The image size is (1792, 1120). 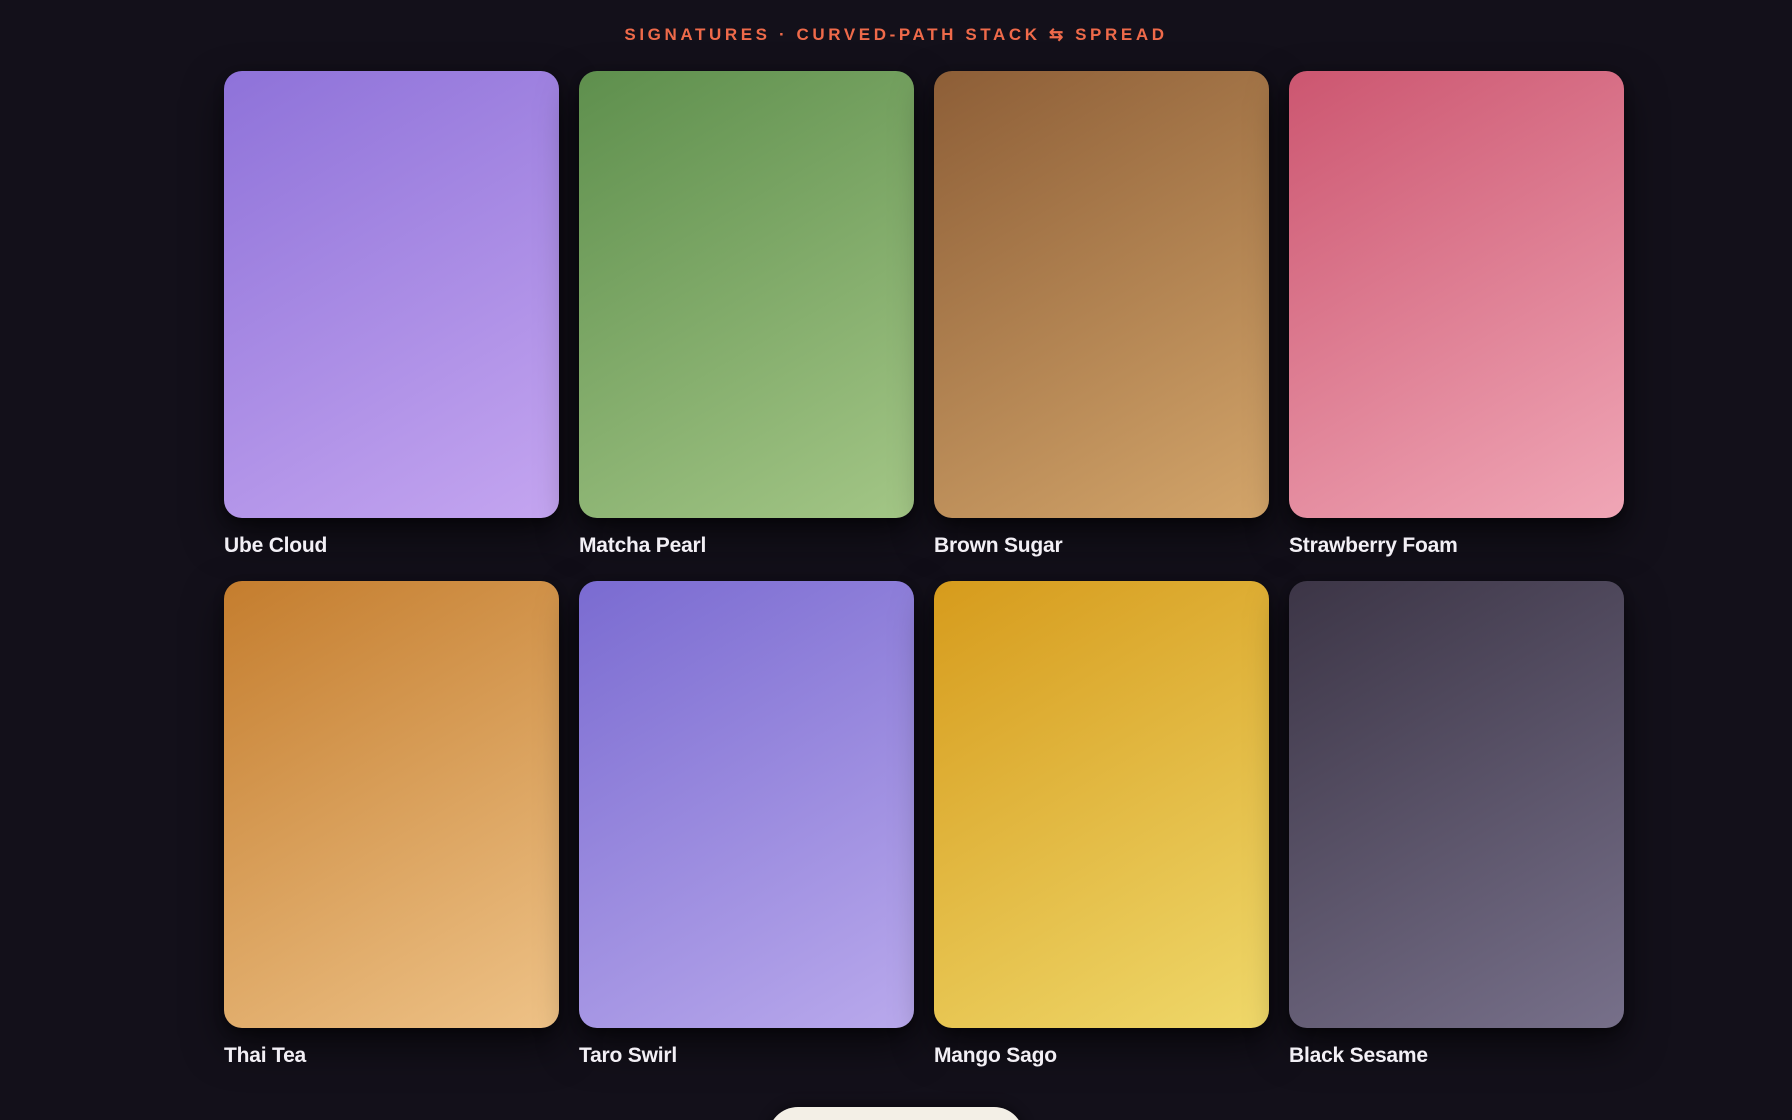 I want to click on card-taro-swirl: Taro Swirl, so click(x=746, y=836).